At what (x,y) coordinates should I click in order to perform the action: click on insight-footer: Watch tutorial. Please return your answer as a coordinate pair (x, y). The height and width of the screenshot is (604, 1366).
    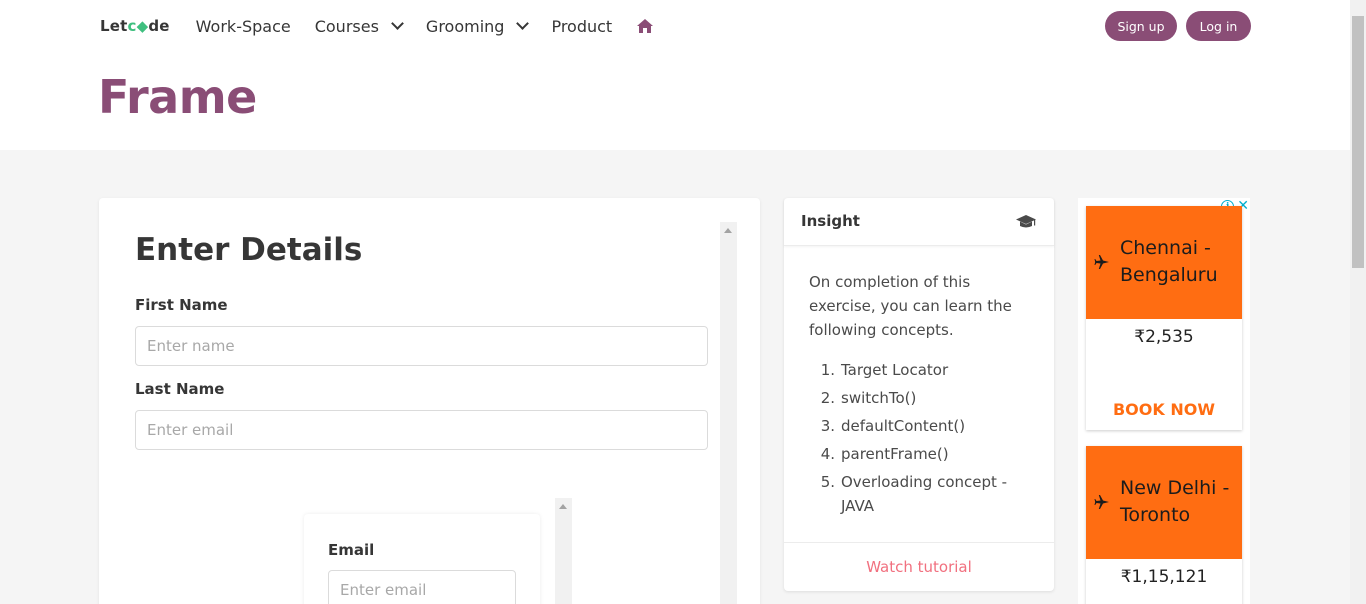
    Looking at the image, I should click on (919, 566).